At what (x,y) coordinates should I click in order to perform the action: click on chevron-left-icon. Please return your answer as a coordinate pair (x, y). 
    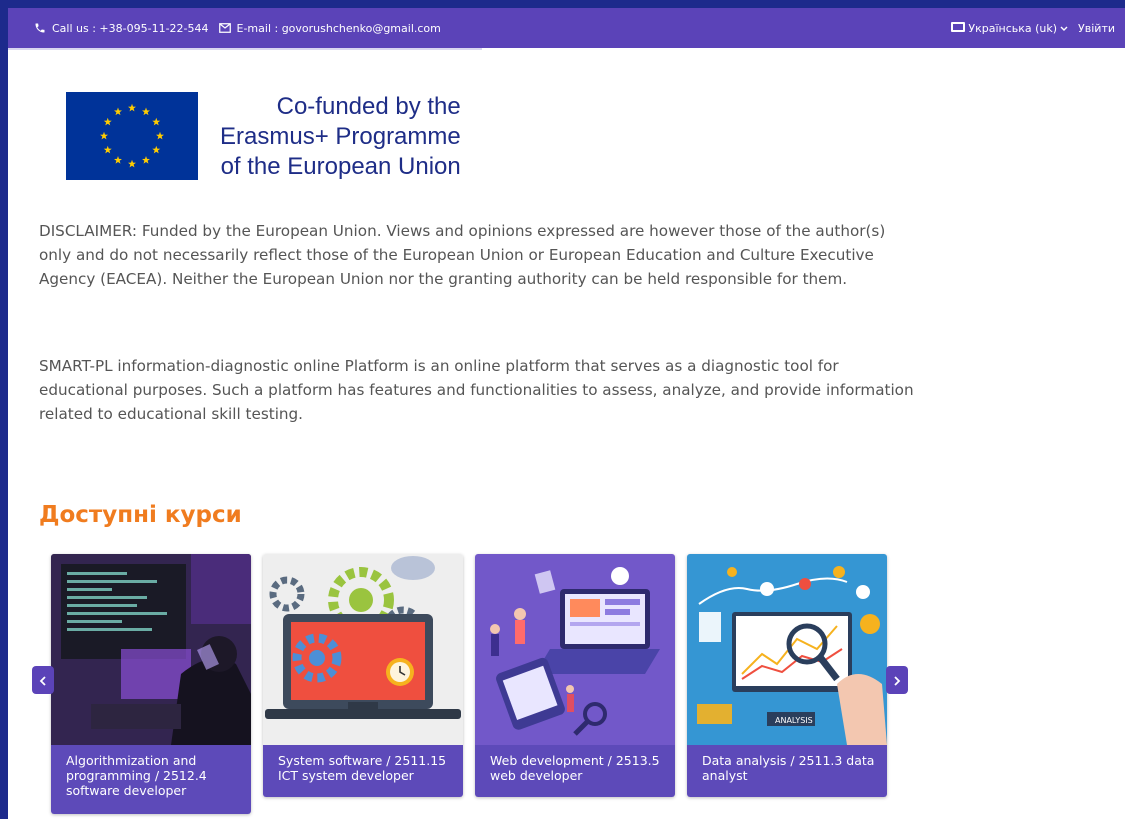
    Looking at the image, I should click on (43, 680).